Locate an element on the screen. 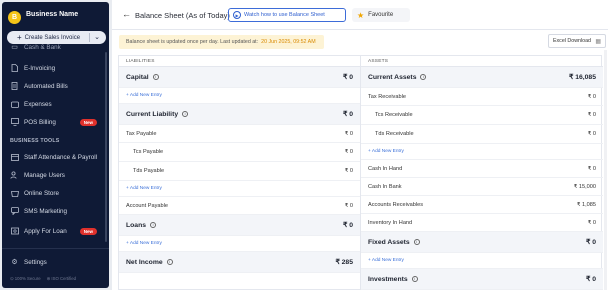  main-scrollbar is located at coordinates (605, 170).